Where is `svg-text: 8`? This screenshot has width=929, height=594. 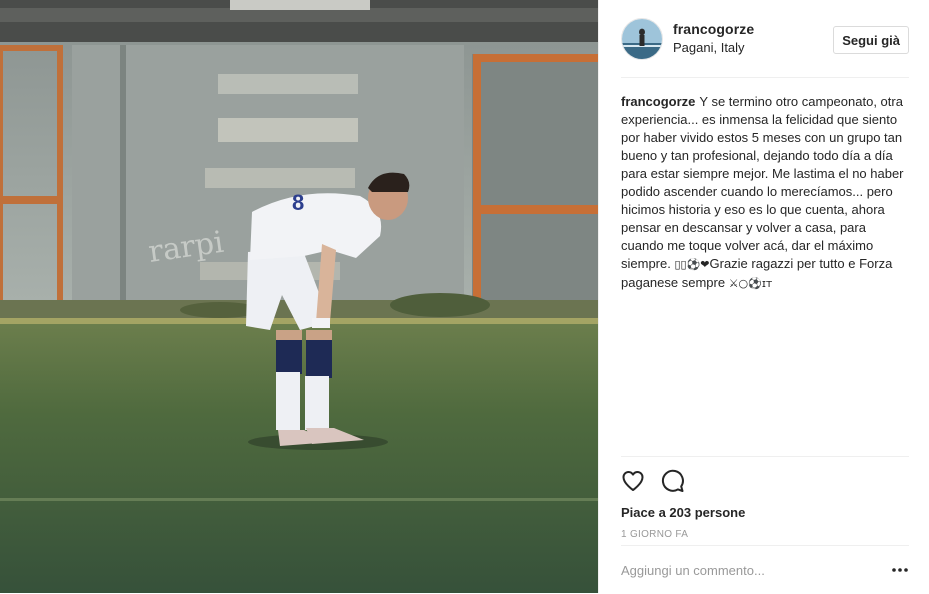 svg-text: 8 is located at coordinates (298, 202).